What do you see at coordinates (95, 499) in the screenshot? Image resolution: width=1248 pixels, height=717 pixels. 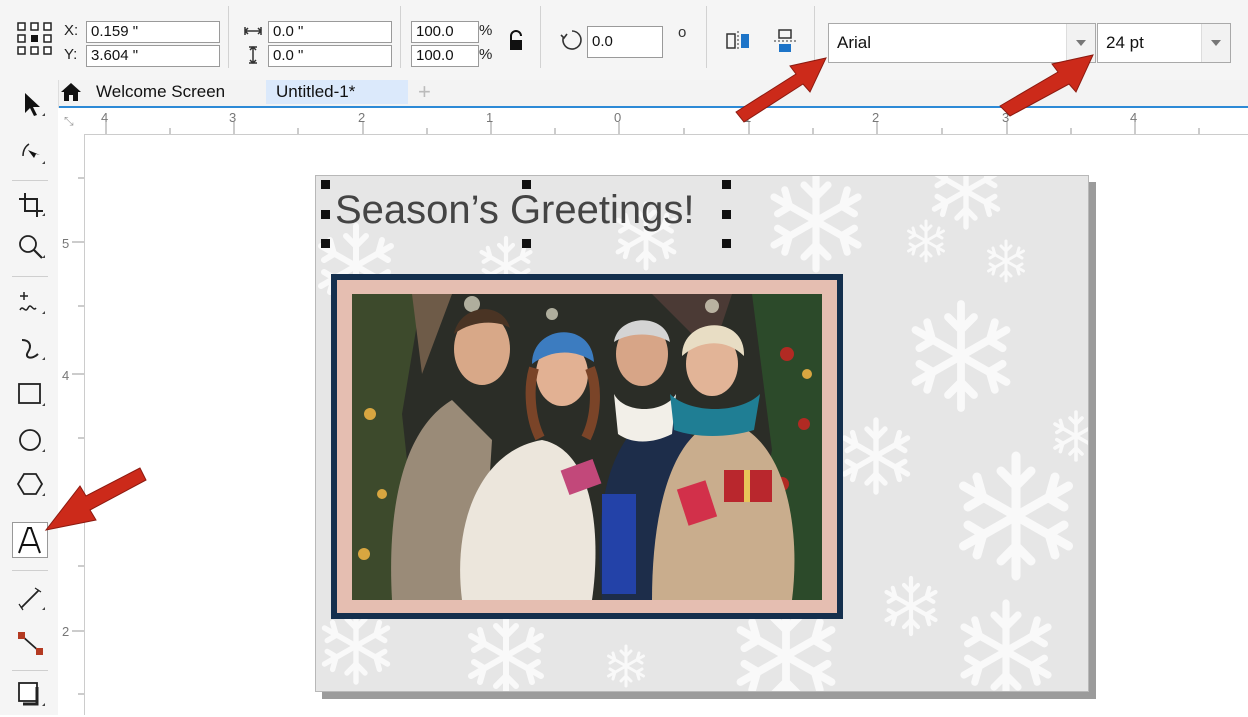 I see `arrow-to-text-tool` at bounding box center [95, 499].